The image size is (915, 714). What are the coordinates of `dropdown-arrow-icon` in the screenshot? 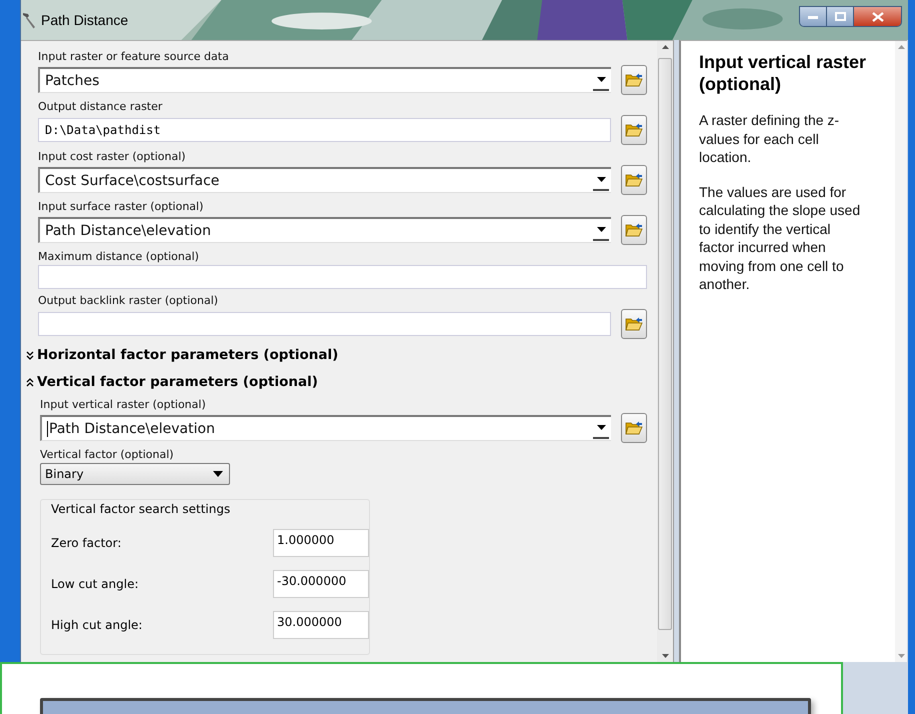 It's located at (218, 474).